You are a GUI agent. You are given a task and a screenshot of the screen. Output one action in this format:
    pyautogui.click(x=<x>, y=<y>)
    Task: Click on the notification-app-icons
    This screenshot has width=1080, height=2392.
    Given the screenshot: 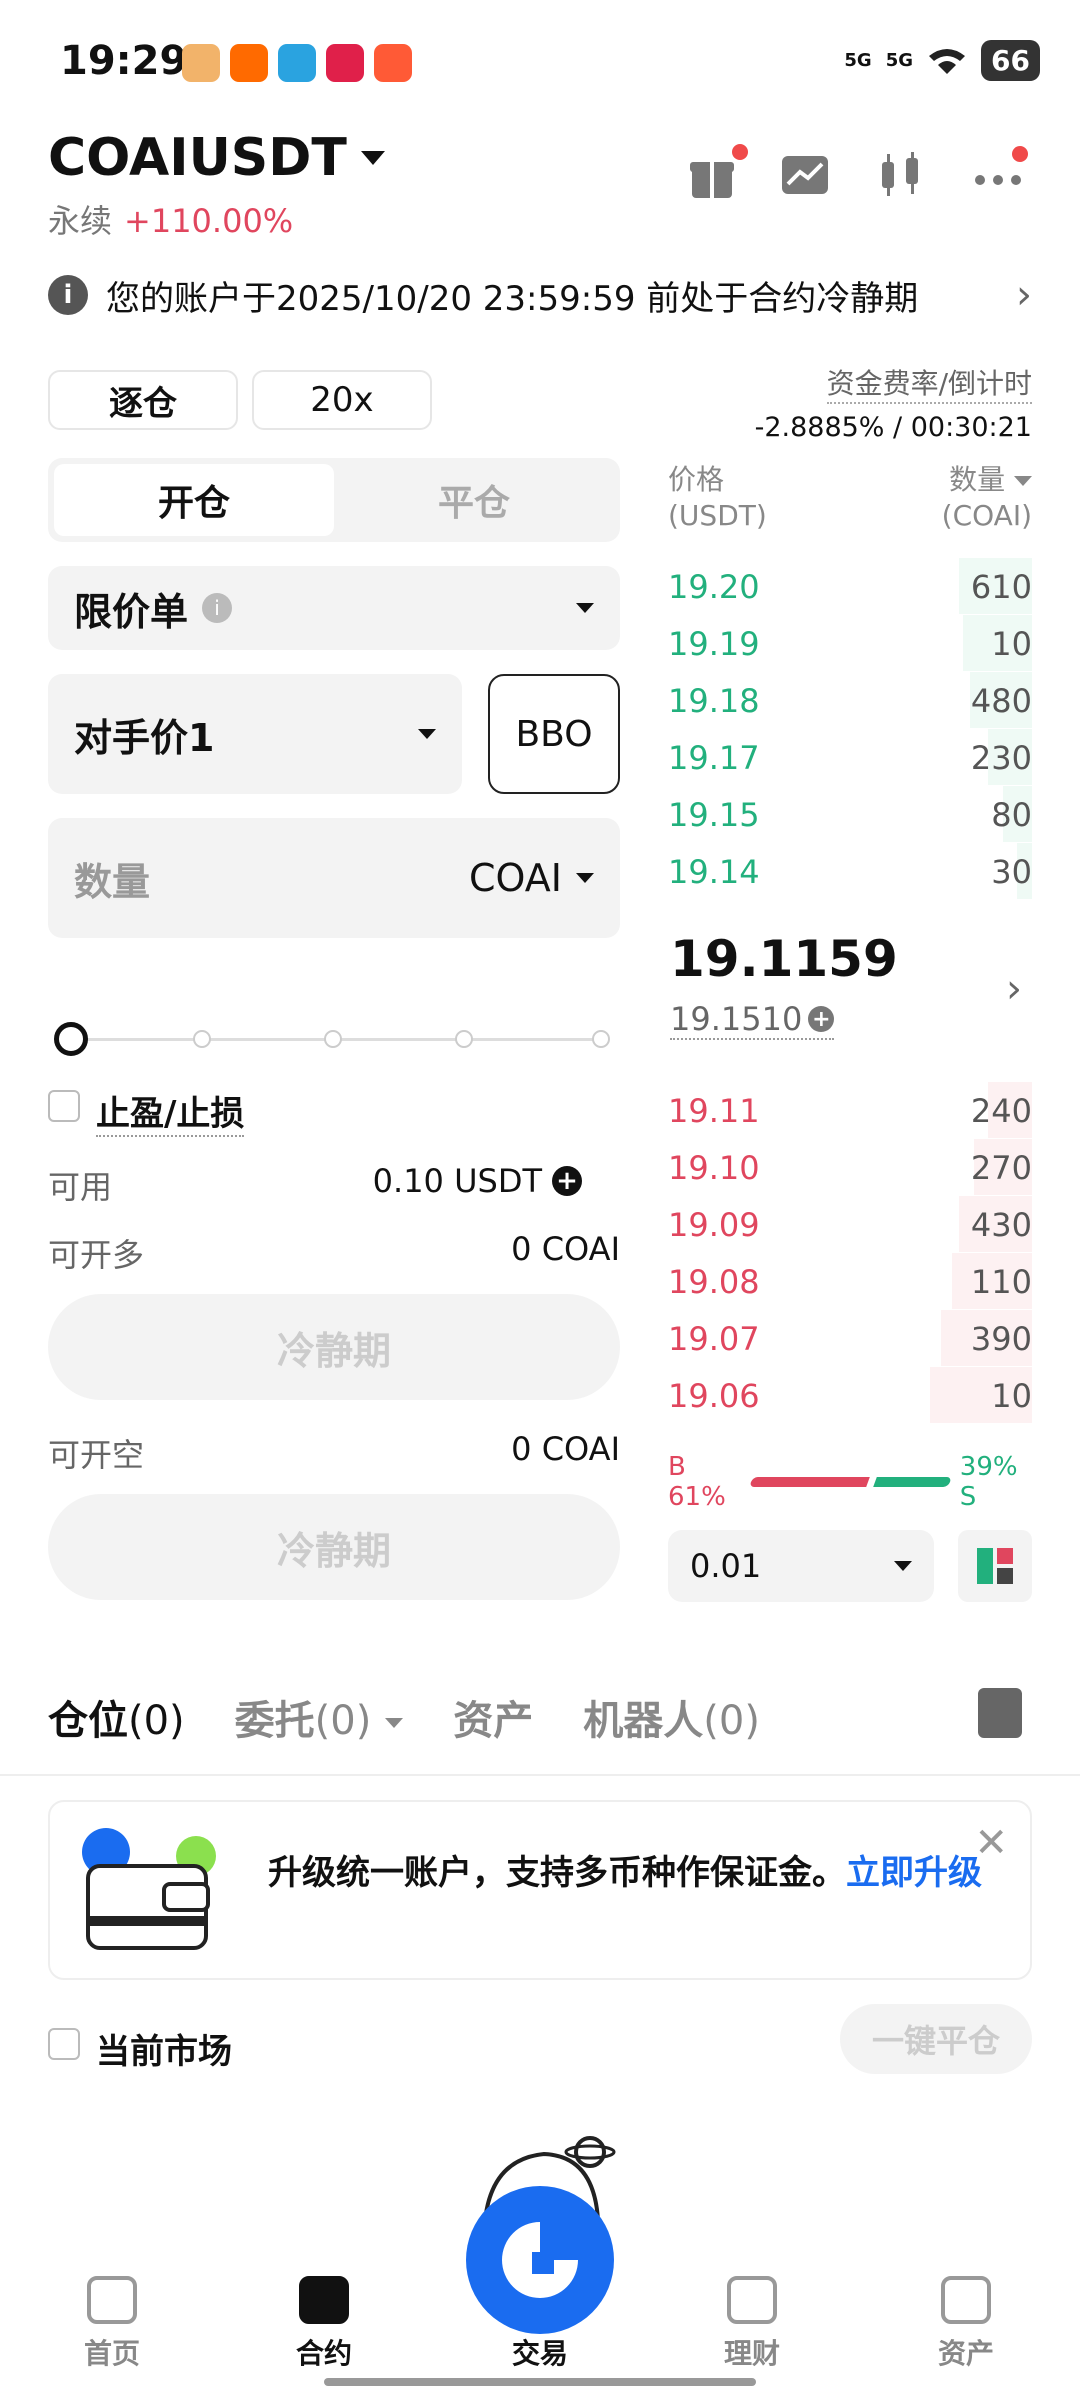 What is the action you would take?
    pyautogui.click(x=297, y=63)
    